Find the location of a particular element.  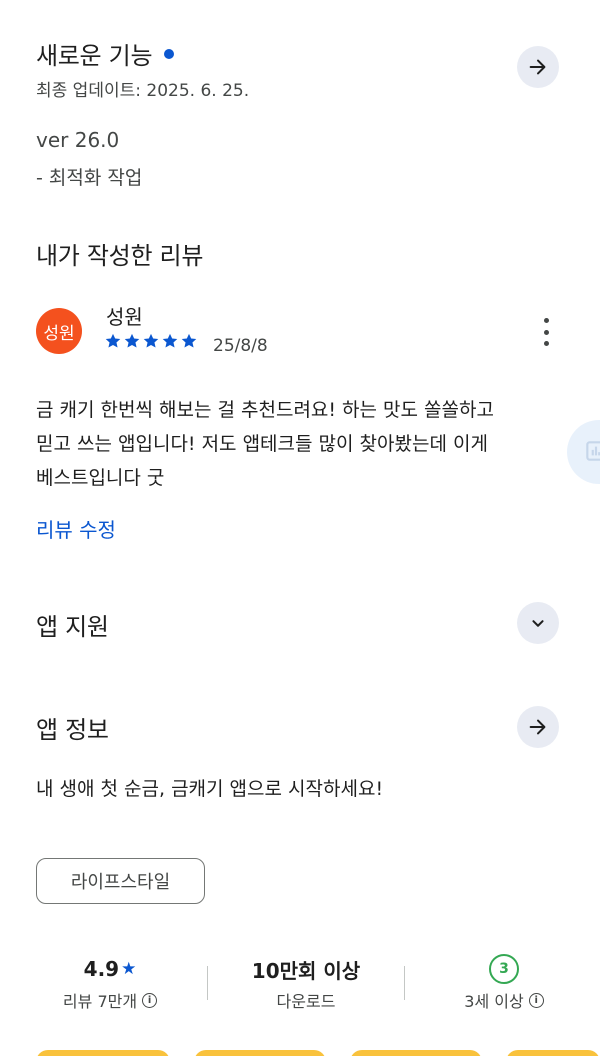

app-info-title: 앱 정보 is located at coordinates (72, 730).